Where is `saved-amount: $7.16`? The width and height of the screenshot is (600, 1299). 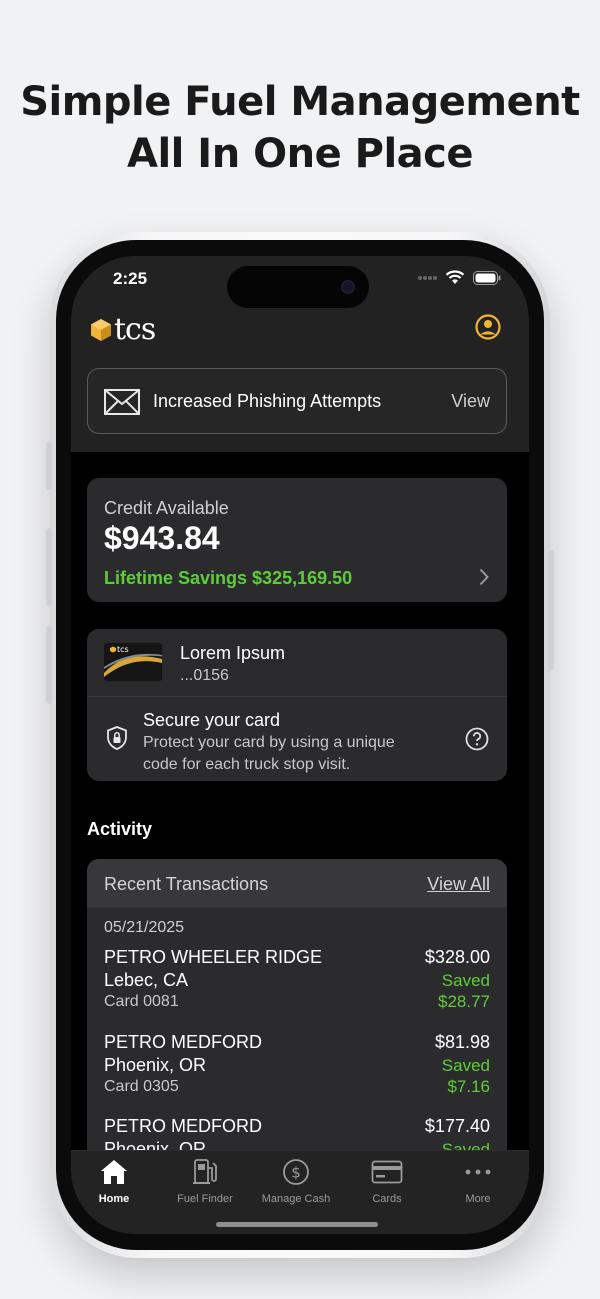 saved-amount: $7.16 is located at coordinates (468, 1086).